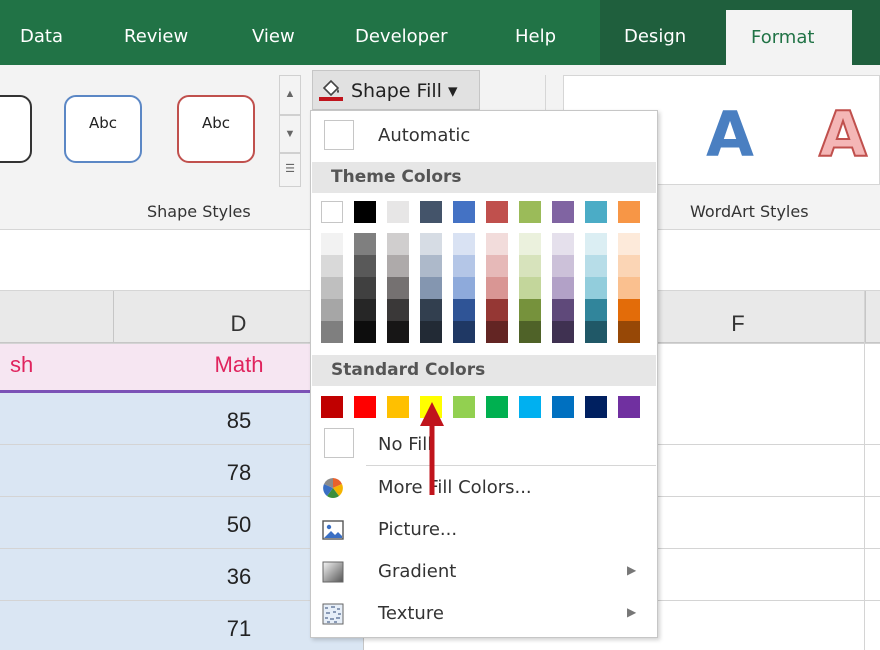 This screenshot has width=880, height=650. Describe the element at coordinates (843, 134) in the screenshot. I see `wordart-sample-red: A` at that location.